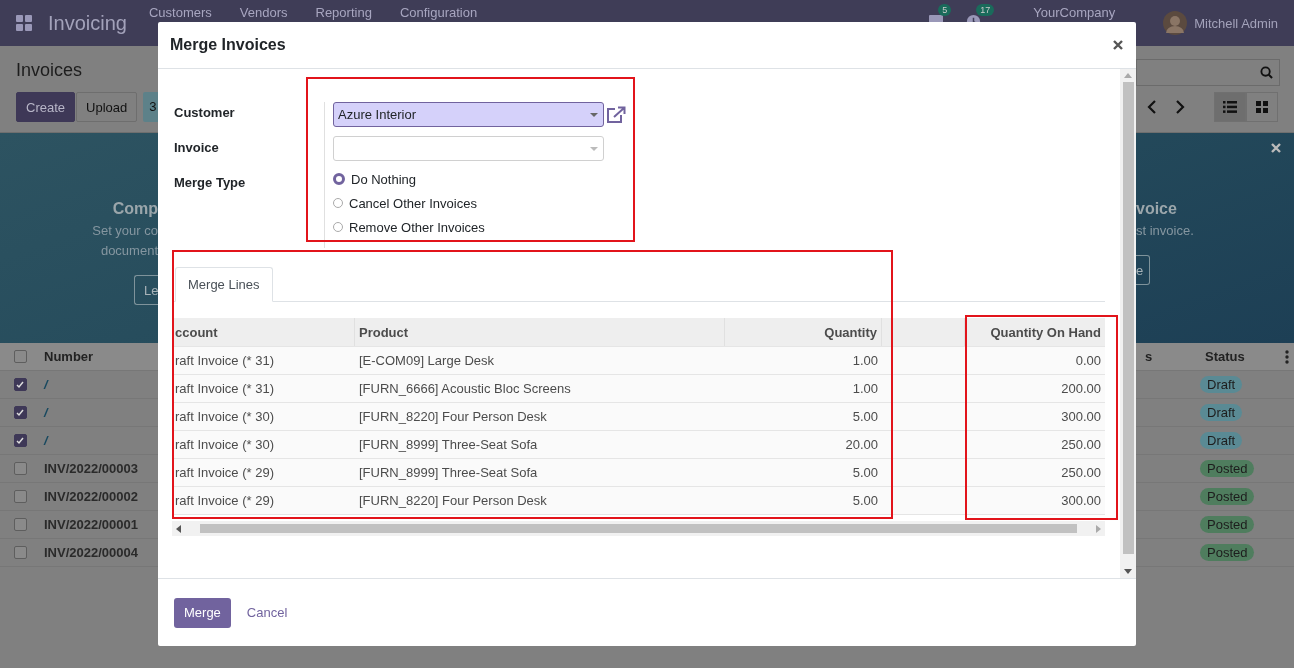  What do you see at coordinates (1266, 72) in the screenshot?
I see `search-icon` at bounding box center [1266, 72].